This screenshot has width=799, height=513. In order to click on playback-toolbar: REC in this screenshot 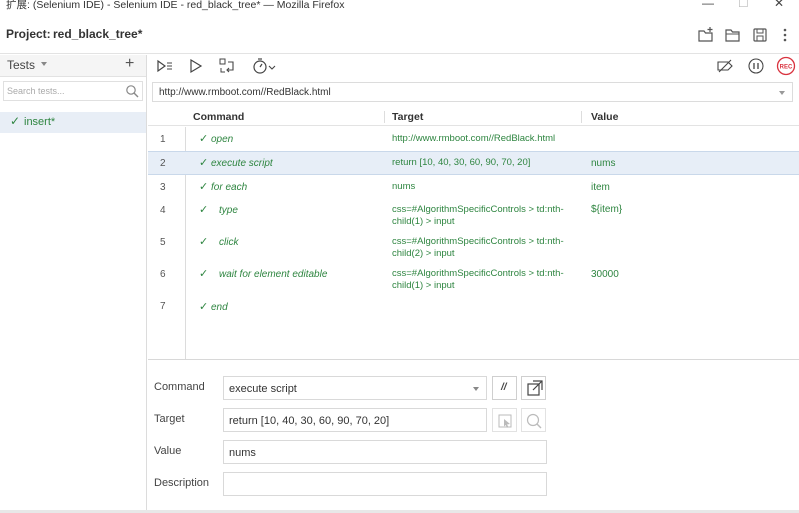, I will do `click(473, 66)`.